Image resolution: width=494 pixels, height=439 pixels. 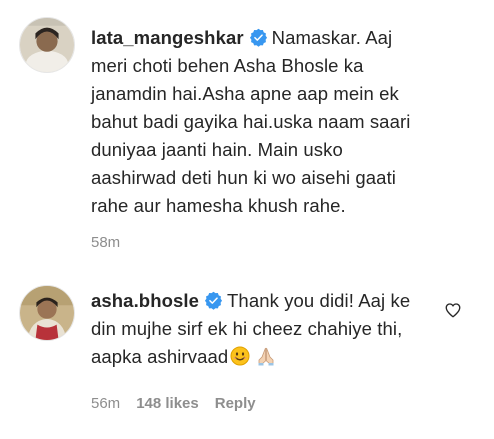 What do you see at coordinates (167, 37) in the screenshot?
I see `comment-username: lata_mangeshkar` at bounding box center [167, 37].